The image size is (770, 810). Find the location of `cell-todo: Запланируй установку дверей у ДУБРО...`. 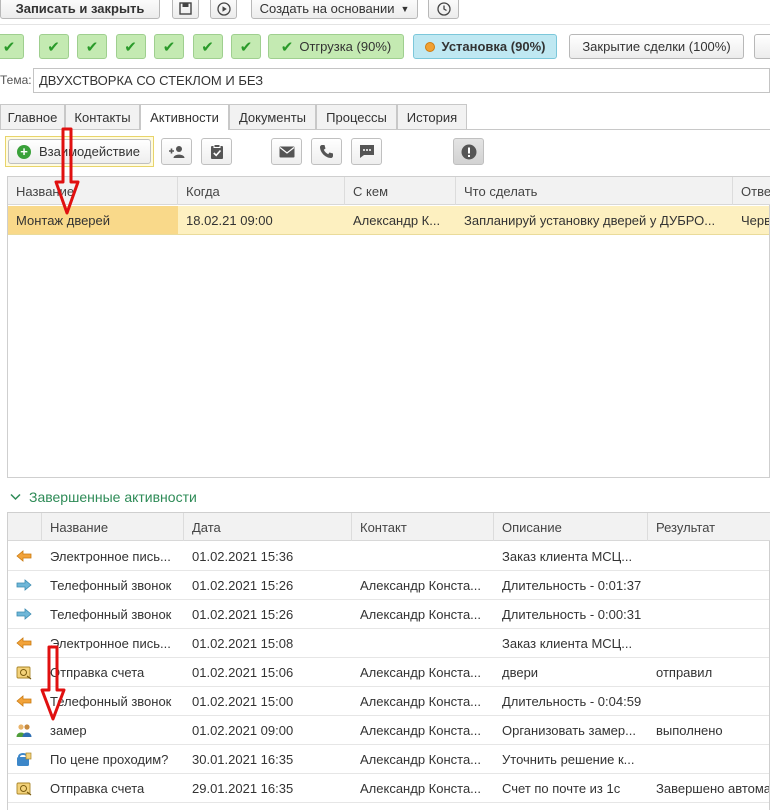

cell-todo: Запланируй установку дверей у ДУБРО... is located at coordinates (590, 220).